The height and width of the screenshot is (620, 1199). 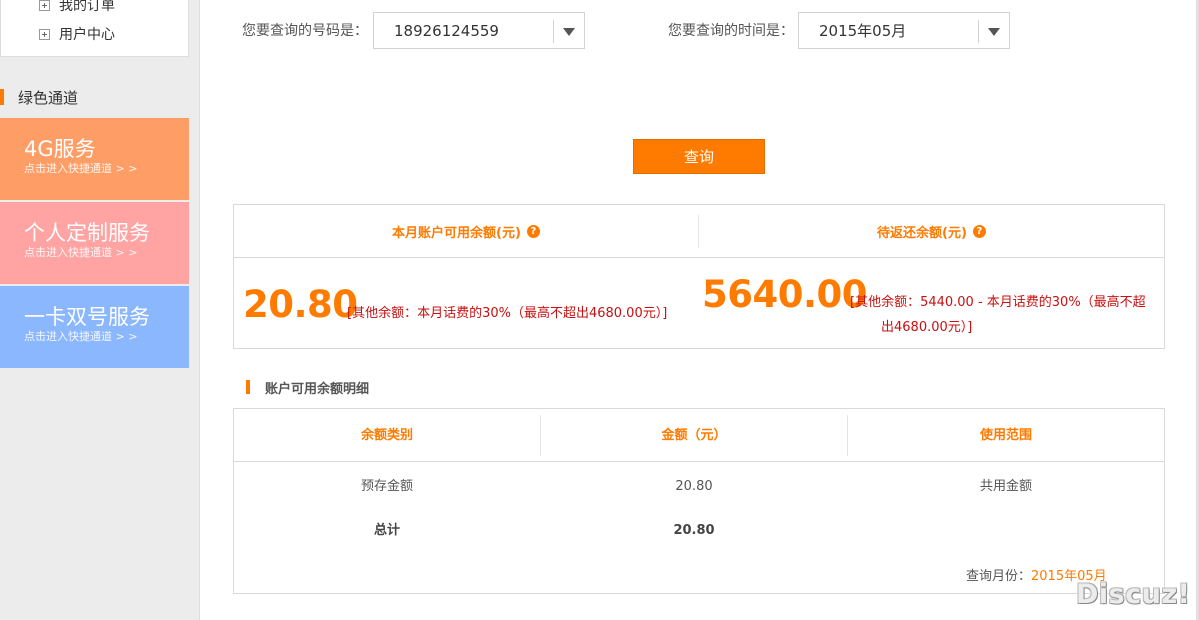 I want to click on query-month-label: 查询月份：, so click(x=999, y=576).